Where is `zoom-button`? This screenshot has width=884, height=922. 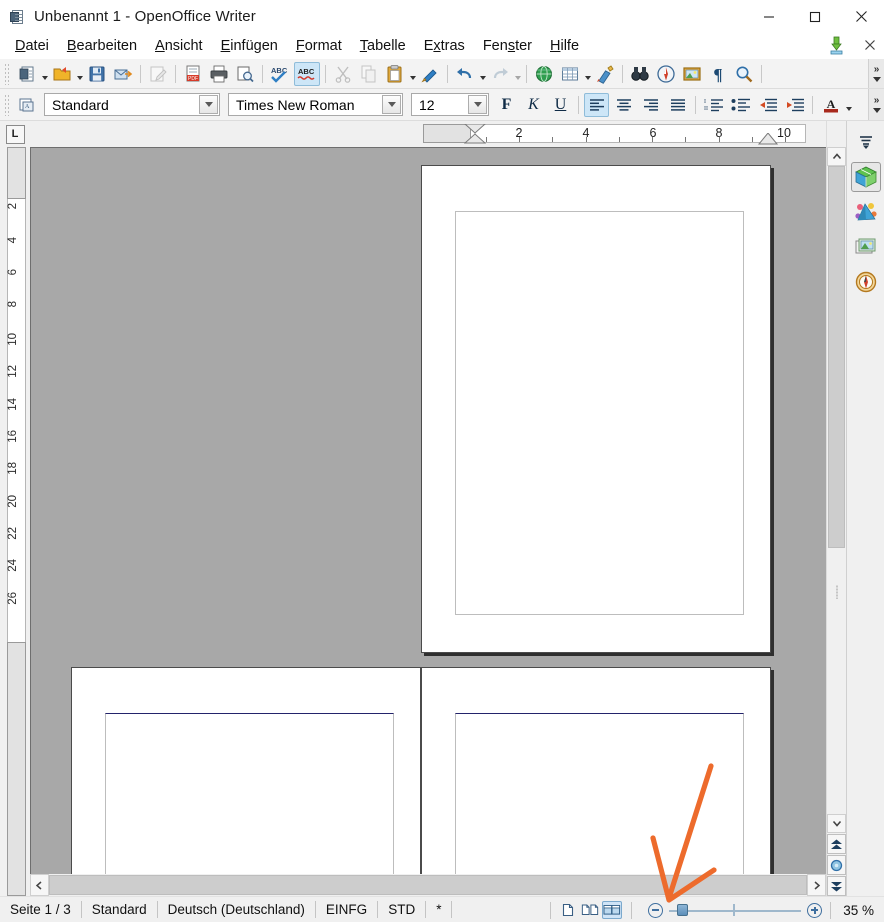
zoom-button is located at coordinates (744, 74).